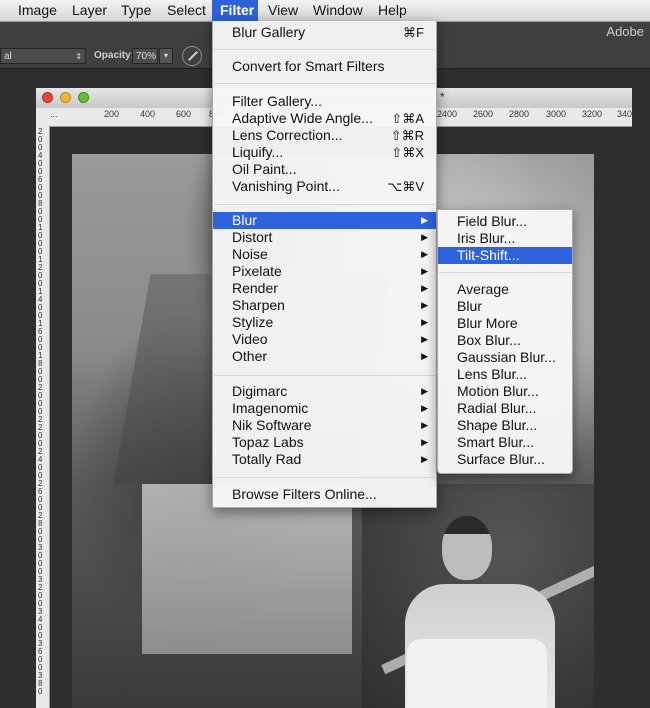 The image size is (650, 708). Describe the element at coordinates (83, 97) in the screenshot. I see `zoom-window-icon` at that location.